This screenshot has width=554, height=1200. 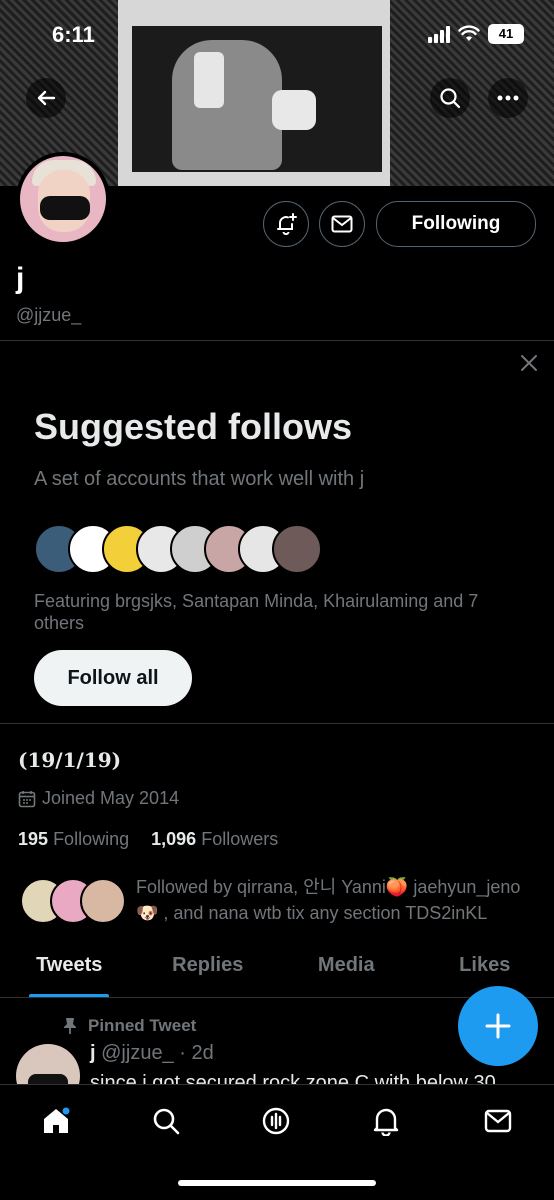 I want to click on nav-spaces, so click(x=276, y=1121).